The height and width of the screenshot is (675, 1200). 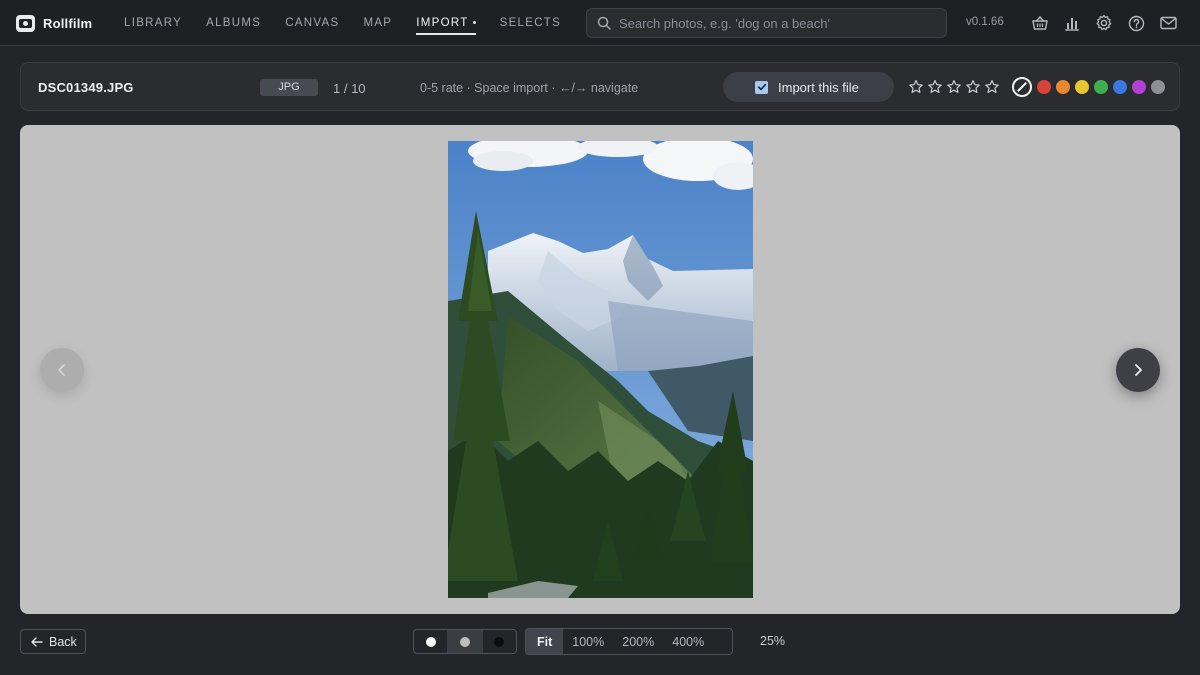 What do you see at coordinates (1168, 23) in the screenshot?
I see `mail-icon` at bounding box center [1168, 23].